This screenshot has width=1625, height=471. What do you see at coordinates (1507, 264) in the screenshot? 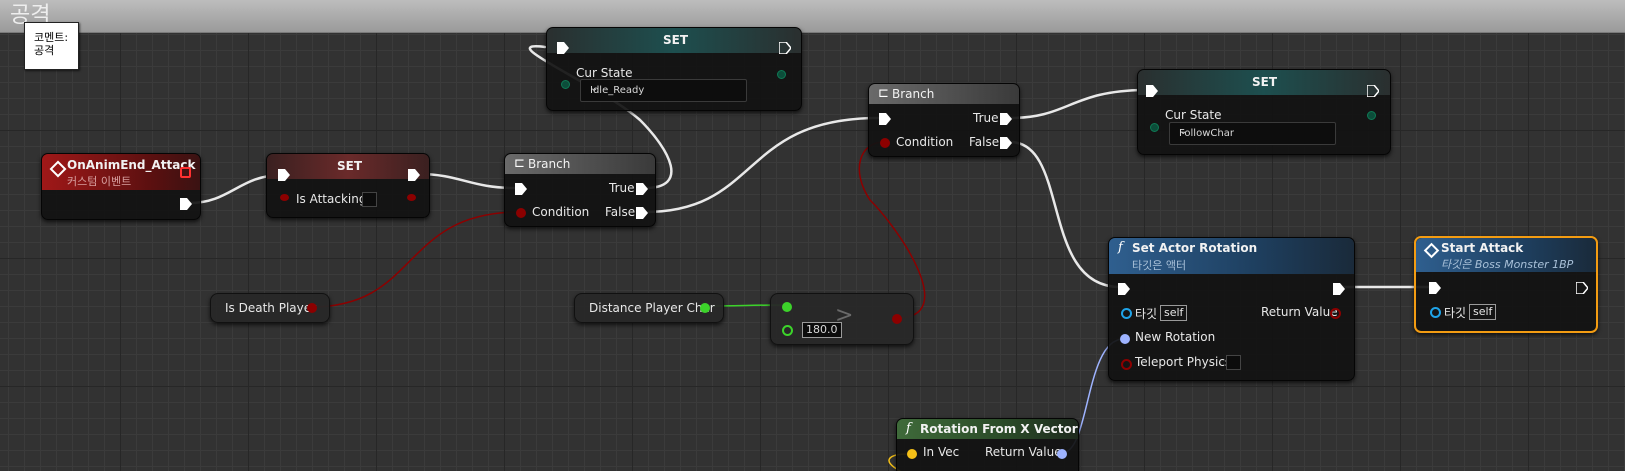
I see `start-attack-subtitle: 타깃은 Boss Monster 1BP` at bounding box center [1507, 264].